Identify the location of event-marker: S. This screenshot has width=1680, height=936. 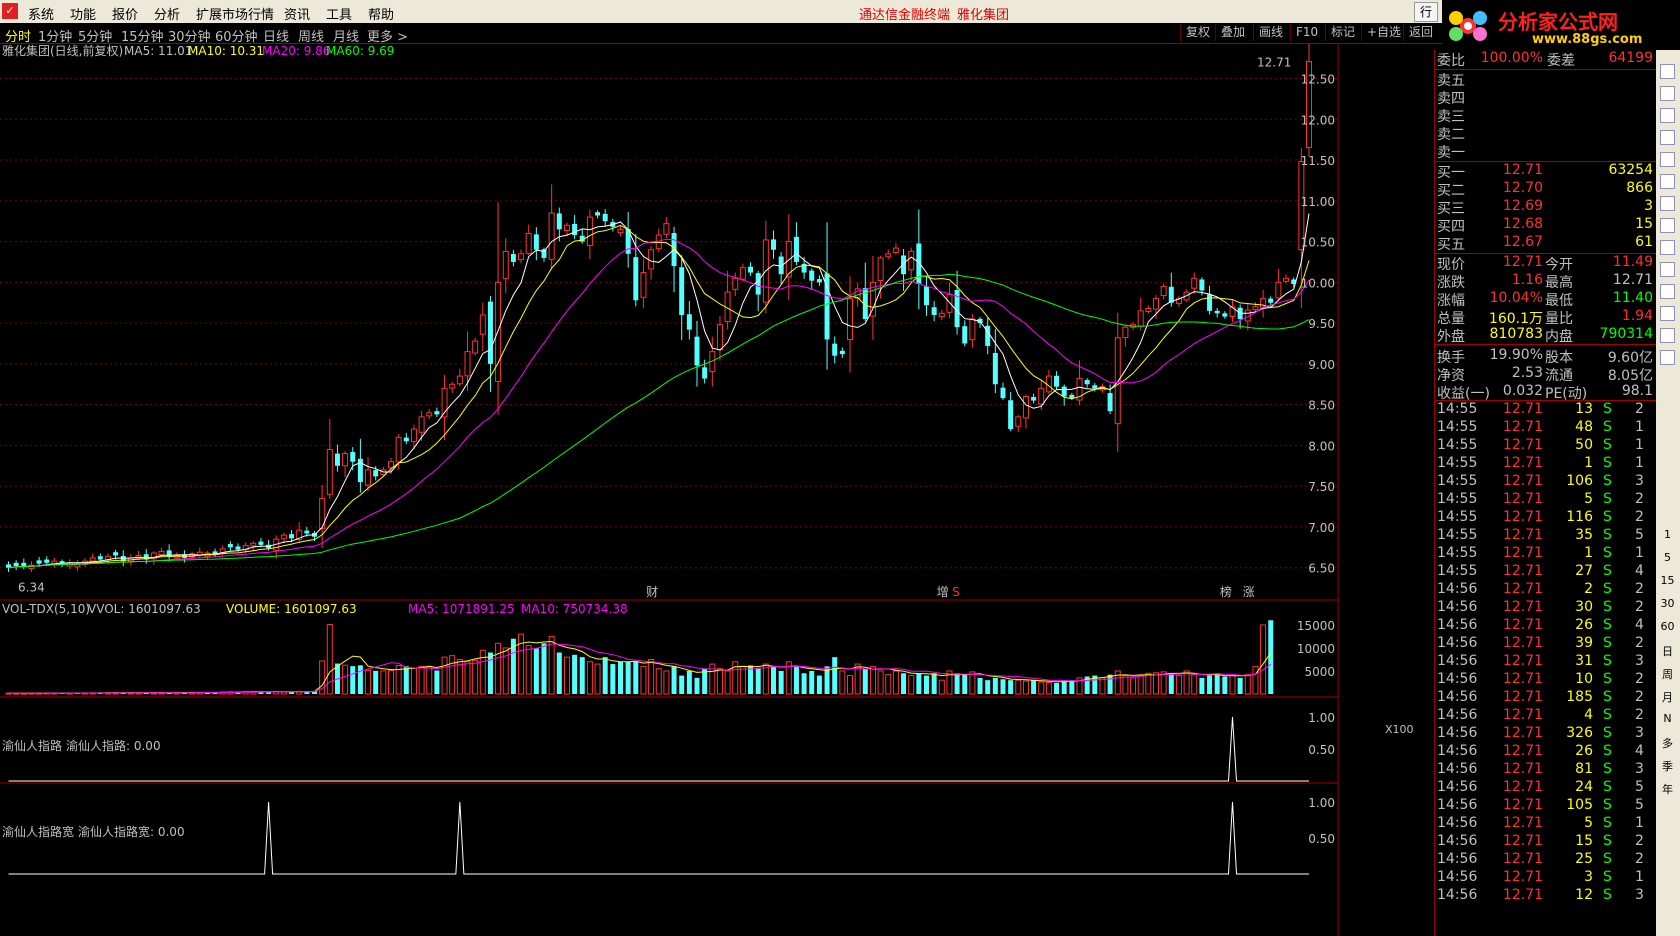
(956, 592).